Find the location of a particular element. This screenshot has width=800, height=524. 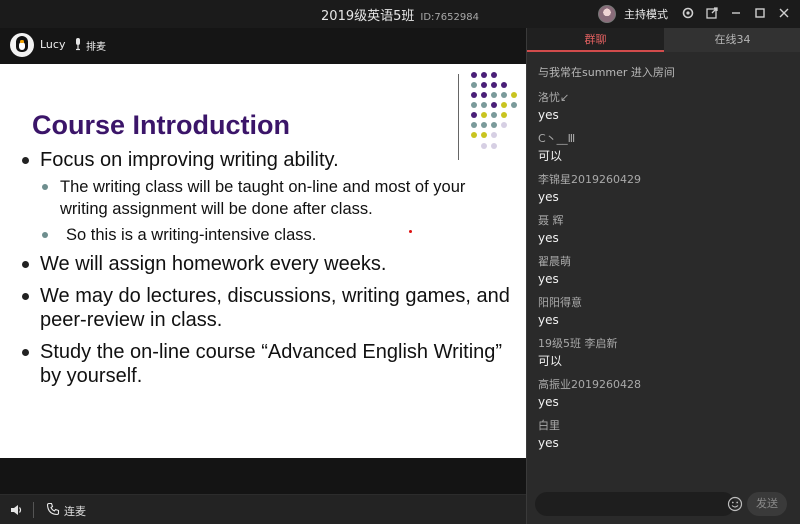

class-name: 2019级英语5班 is located at coordinates (368, 16).